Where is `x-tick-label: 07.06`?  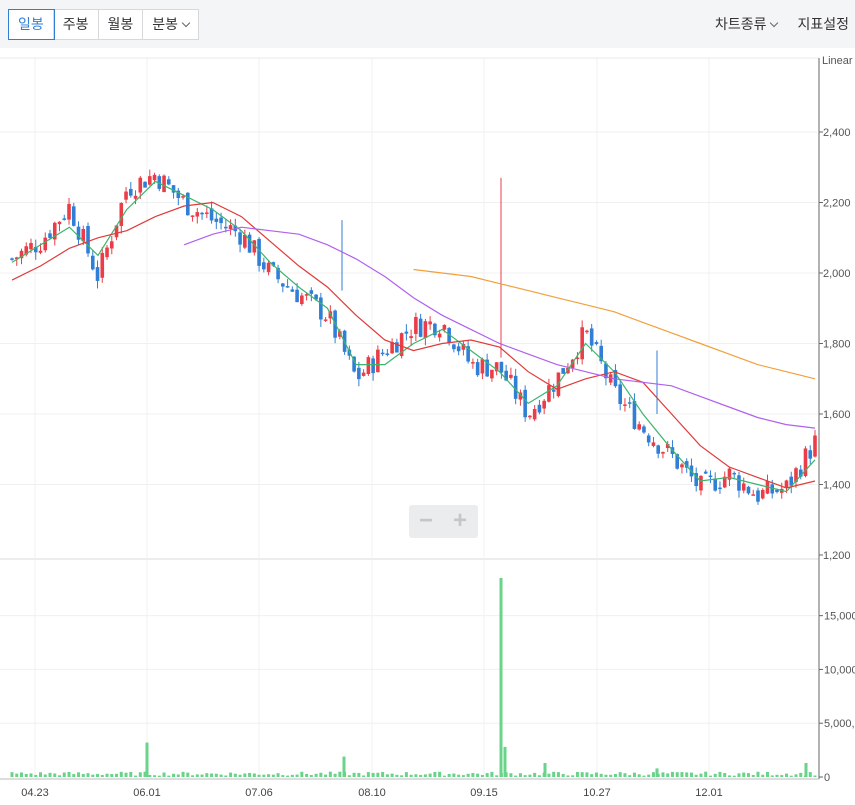 x-tick-label: 07.06 is located at coordinates (259, 793).